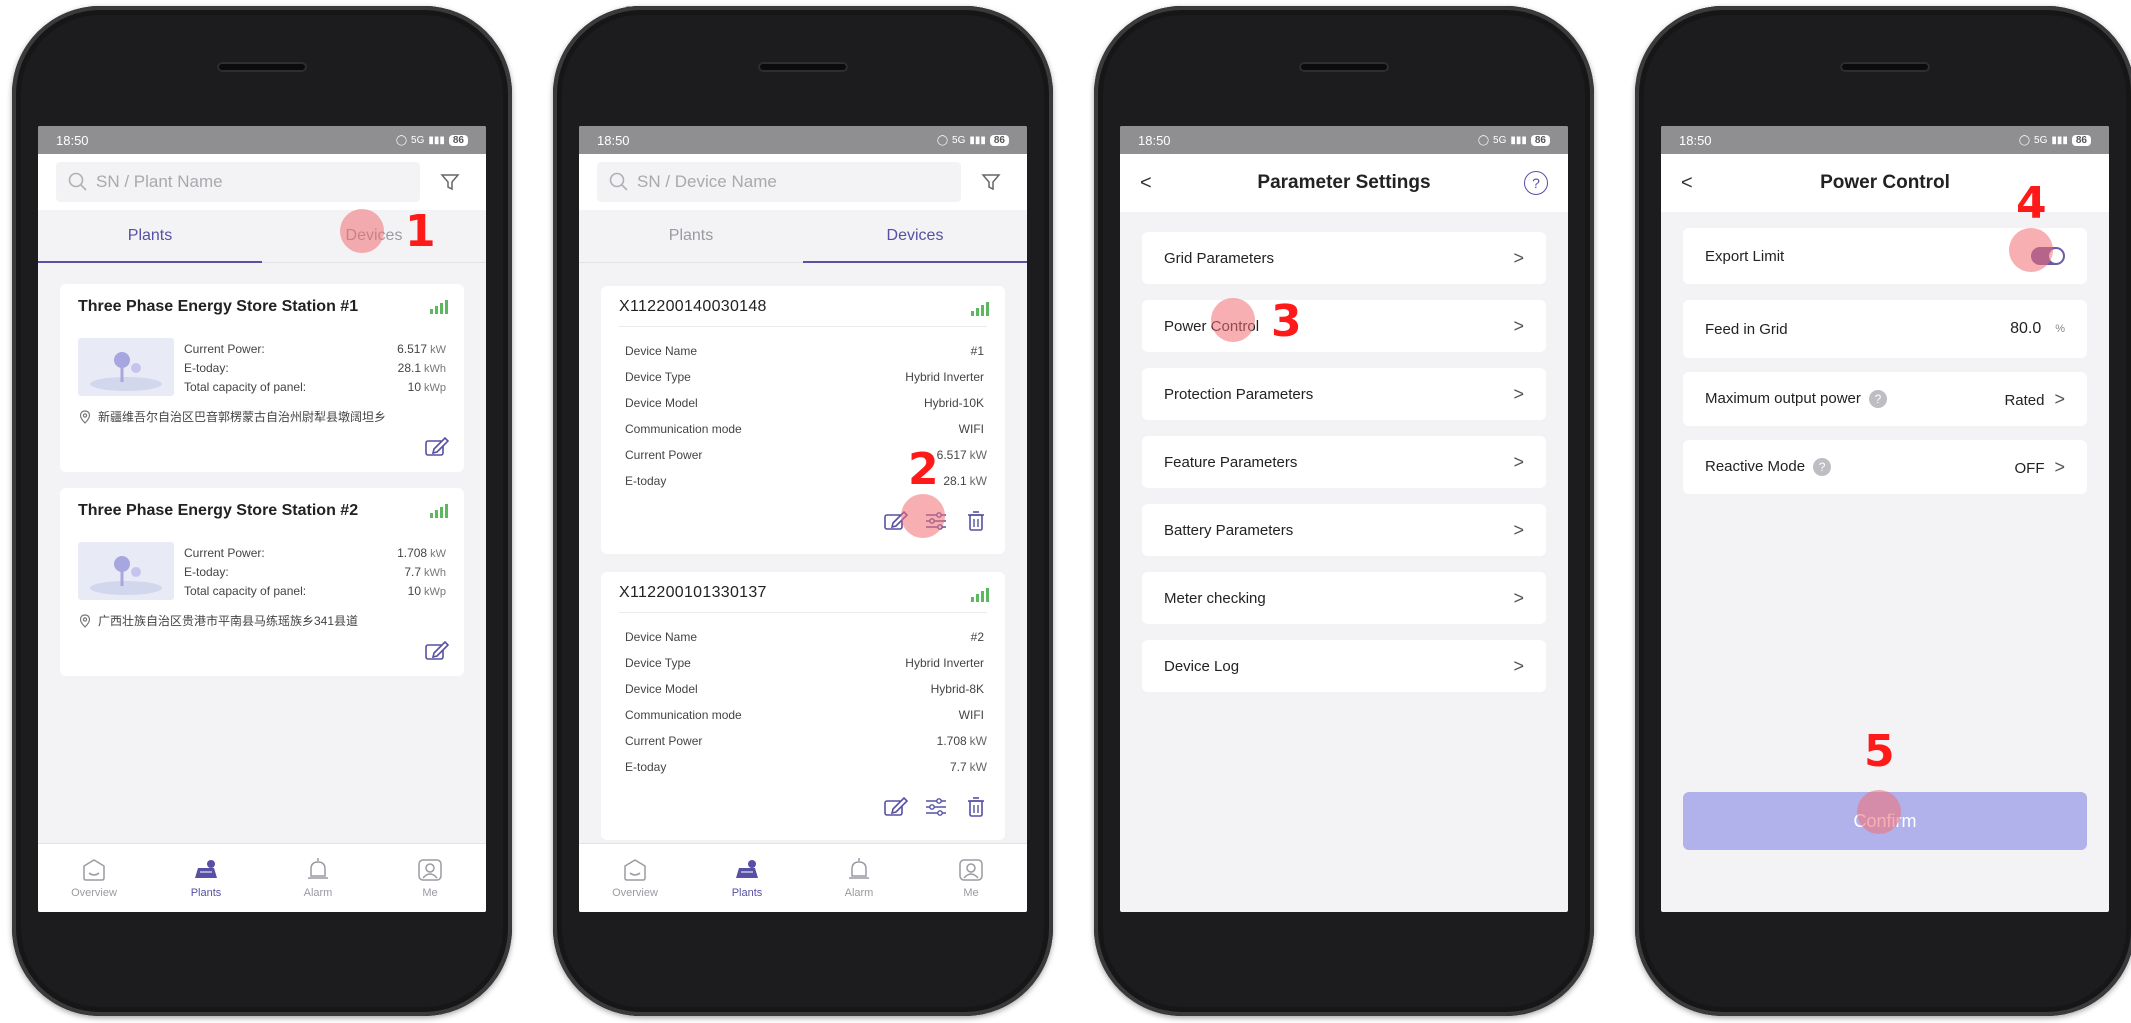 Image resolution: width=2131 pixels, height=1023 pixels. I want to click on menu-label: Protection Parameters, so click(1239, 394).